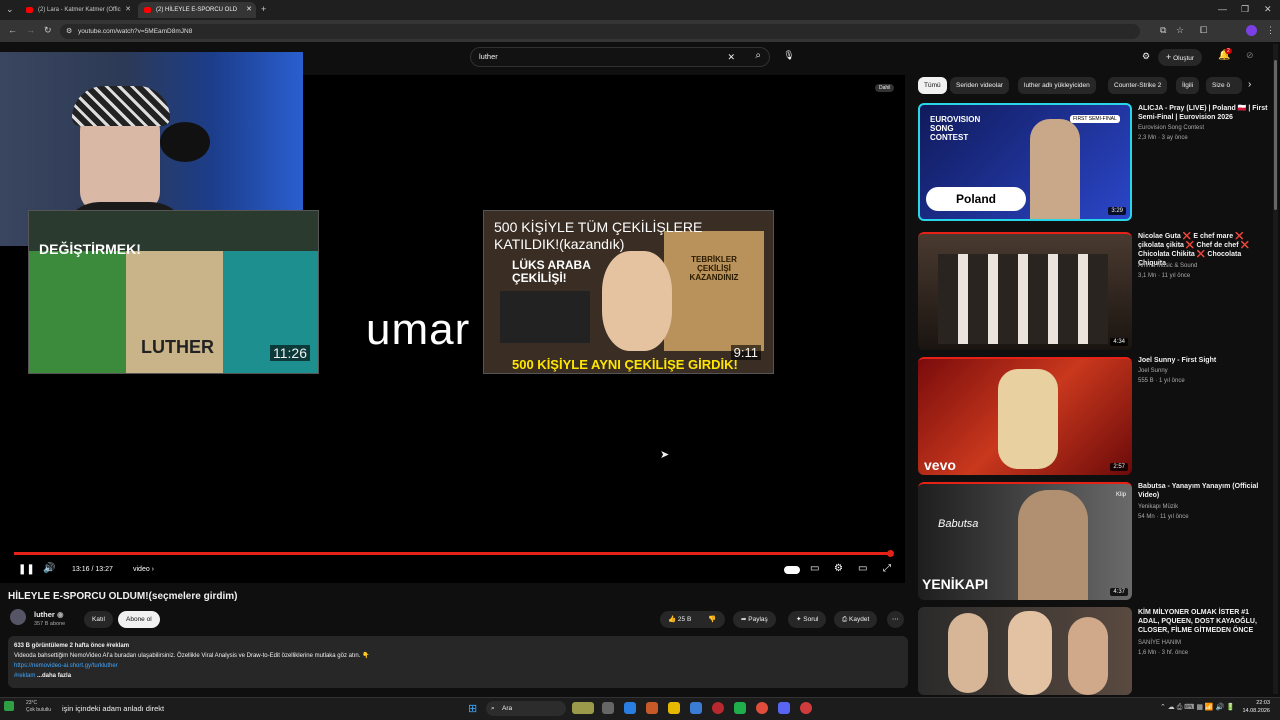 This screenshot has width=1280, height=720. I want to click on progress-bar, so click(454, 553).